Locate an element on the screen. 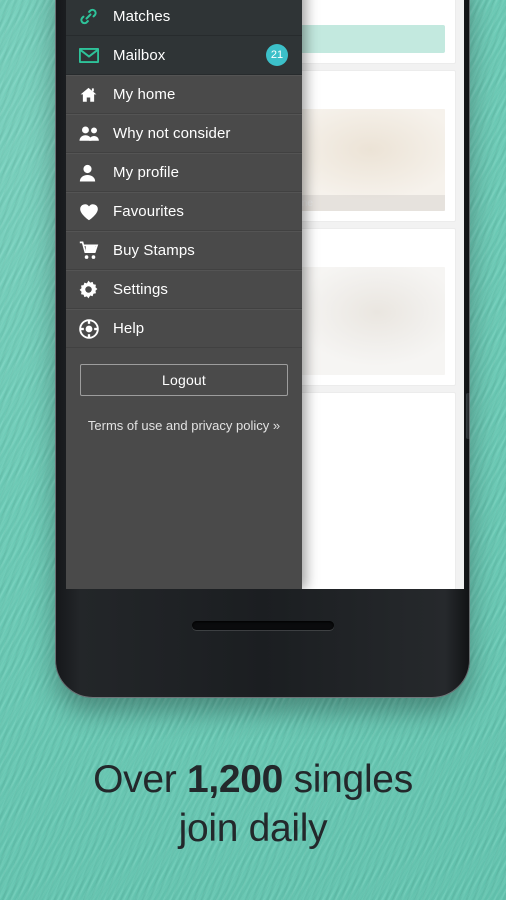 The image size is (506, 900). home-icon is located at coordinates (94, 95).